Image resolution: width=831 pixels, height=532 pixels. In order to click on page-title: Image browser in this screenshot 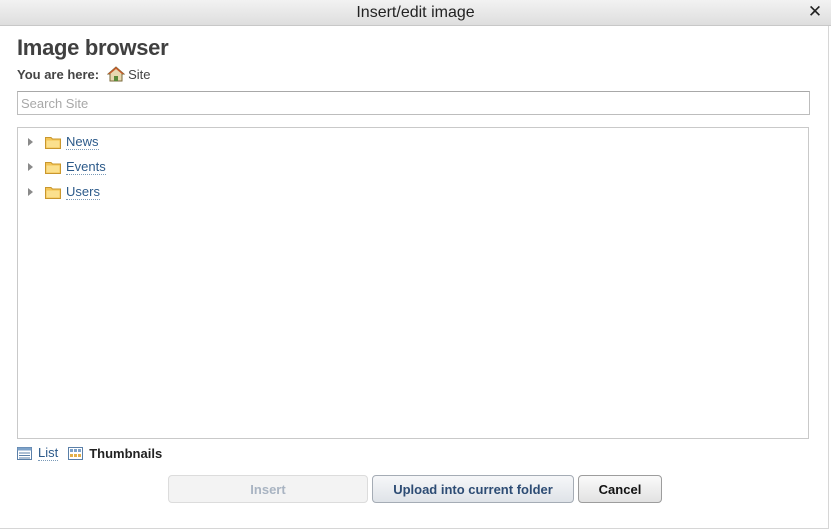, I will do `click(93, 47)`.